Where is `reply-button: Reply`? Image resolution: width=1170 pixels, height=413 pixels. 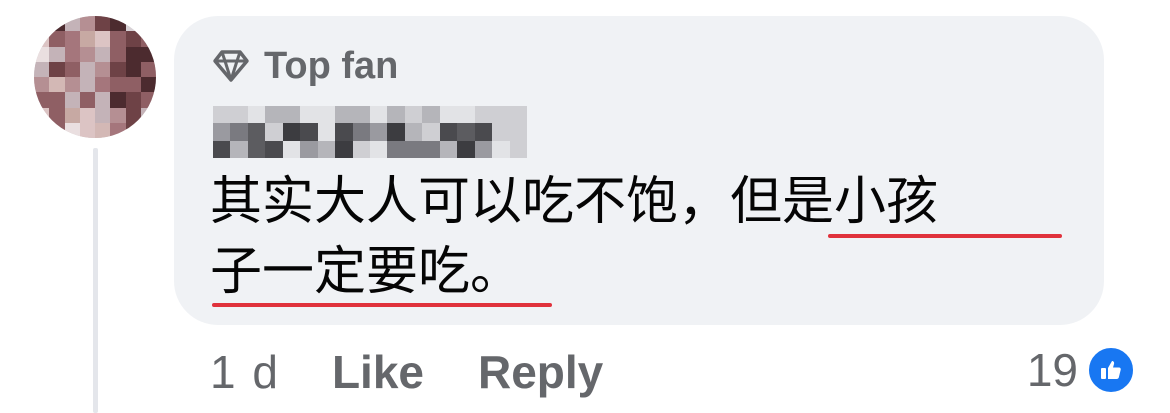 reply-button: Reply is located at coordinates (540, 372).